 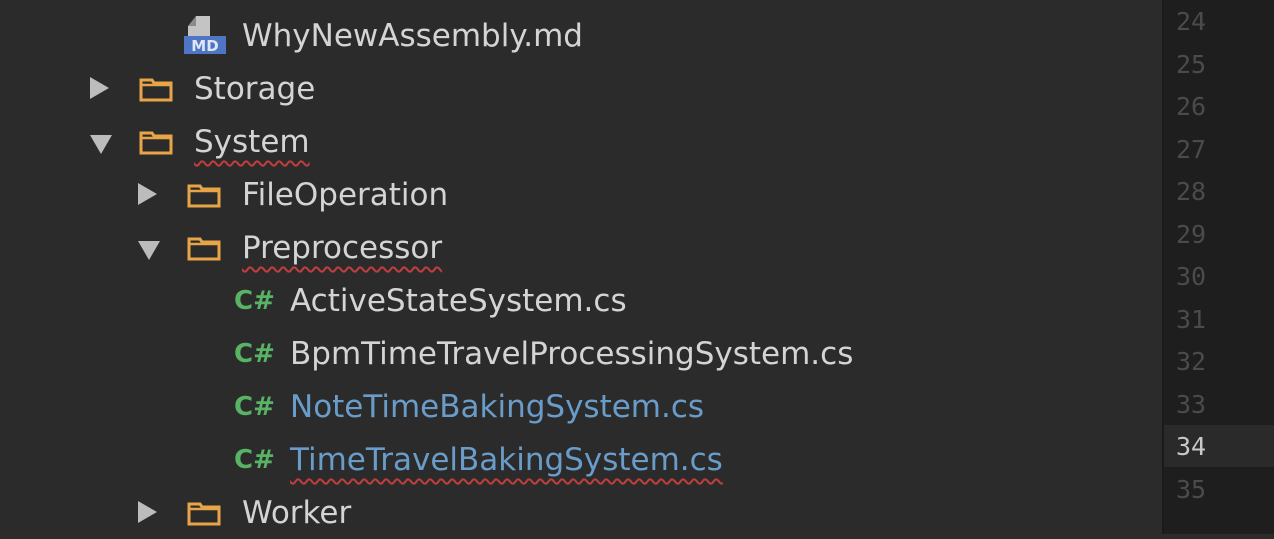 What do you see at coordinates (297, 513) in the screenshot?
I see `tree-item-label: Worker` at bounding box center [297, 513].